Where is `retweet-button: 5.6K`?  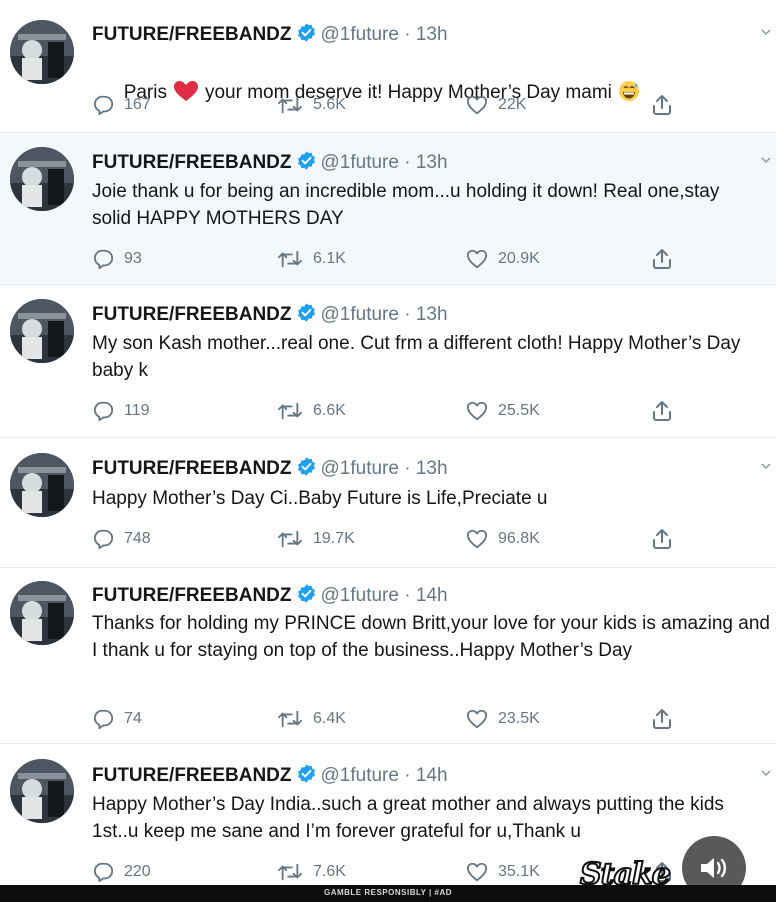 retweet-button: 5.6K is located at coordinates (311, 105).